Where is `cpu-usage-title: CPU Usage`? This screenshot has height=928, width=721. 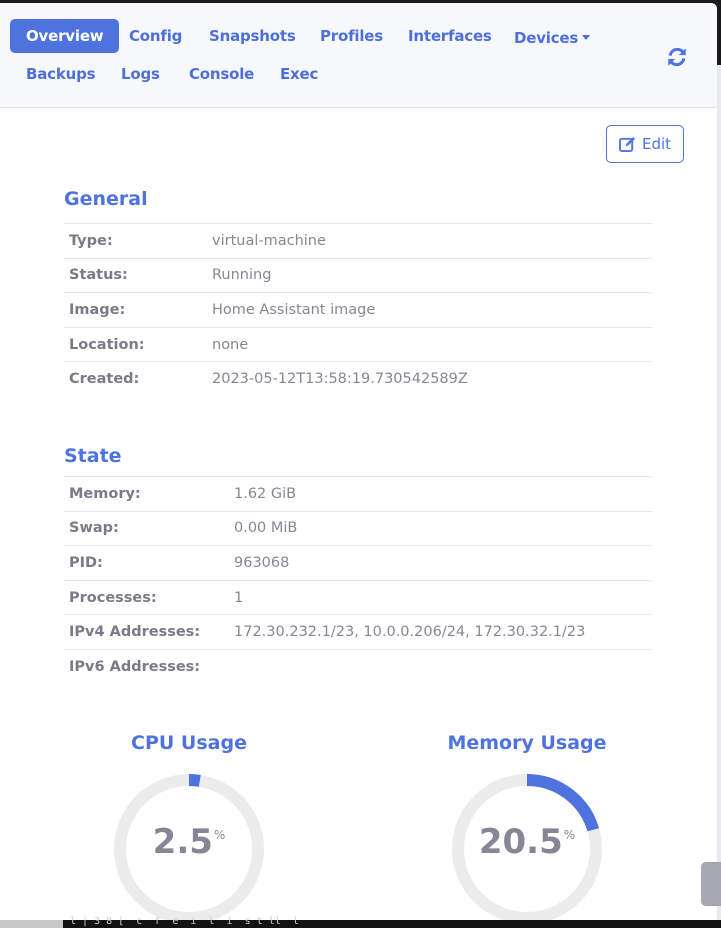 cpu-usage-title: CPU Usage is located at coordinates (189, 743).